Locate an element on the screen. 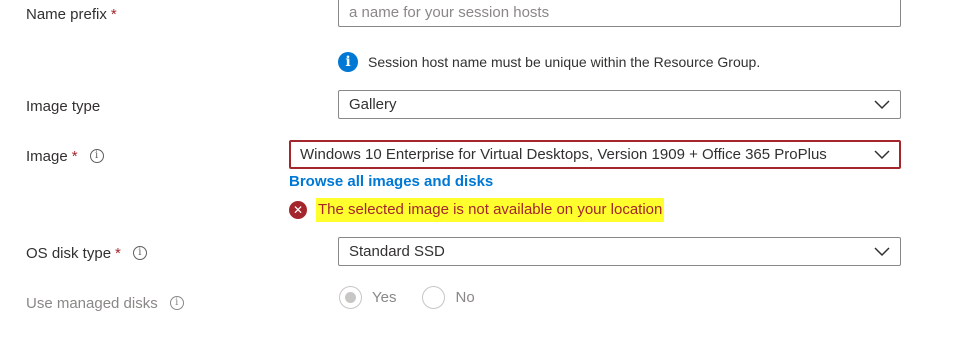 The height and width of the screenshot is (349, 968). info-icon: i is located at coordinates (348, 62).